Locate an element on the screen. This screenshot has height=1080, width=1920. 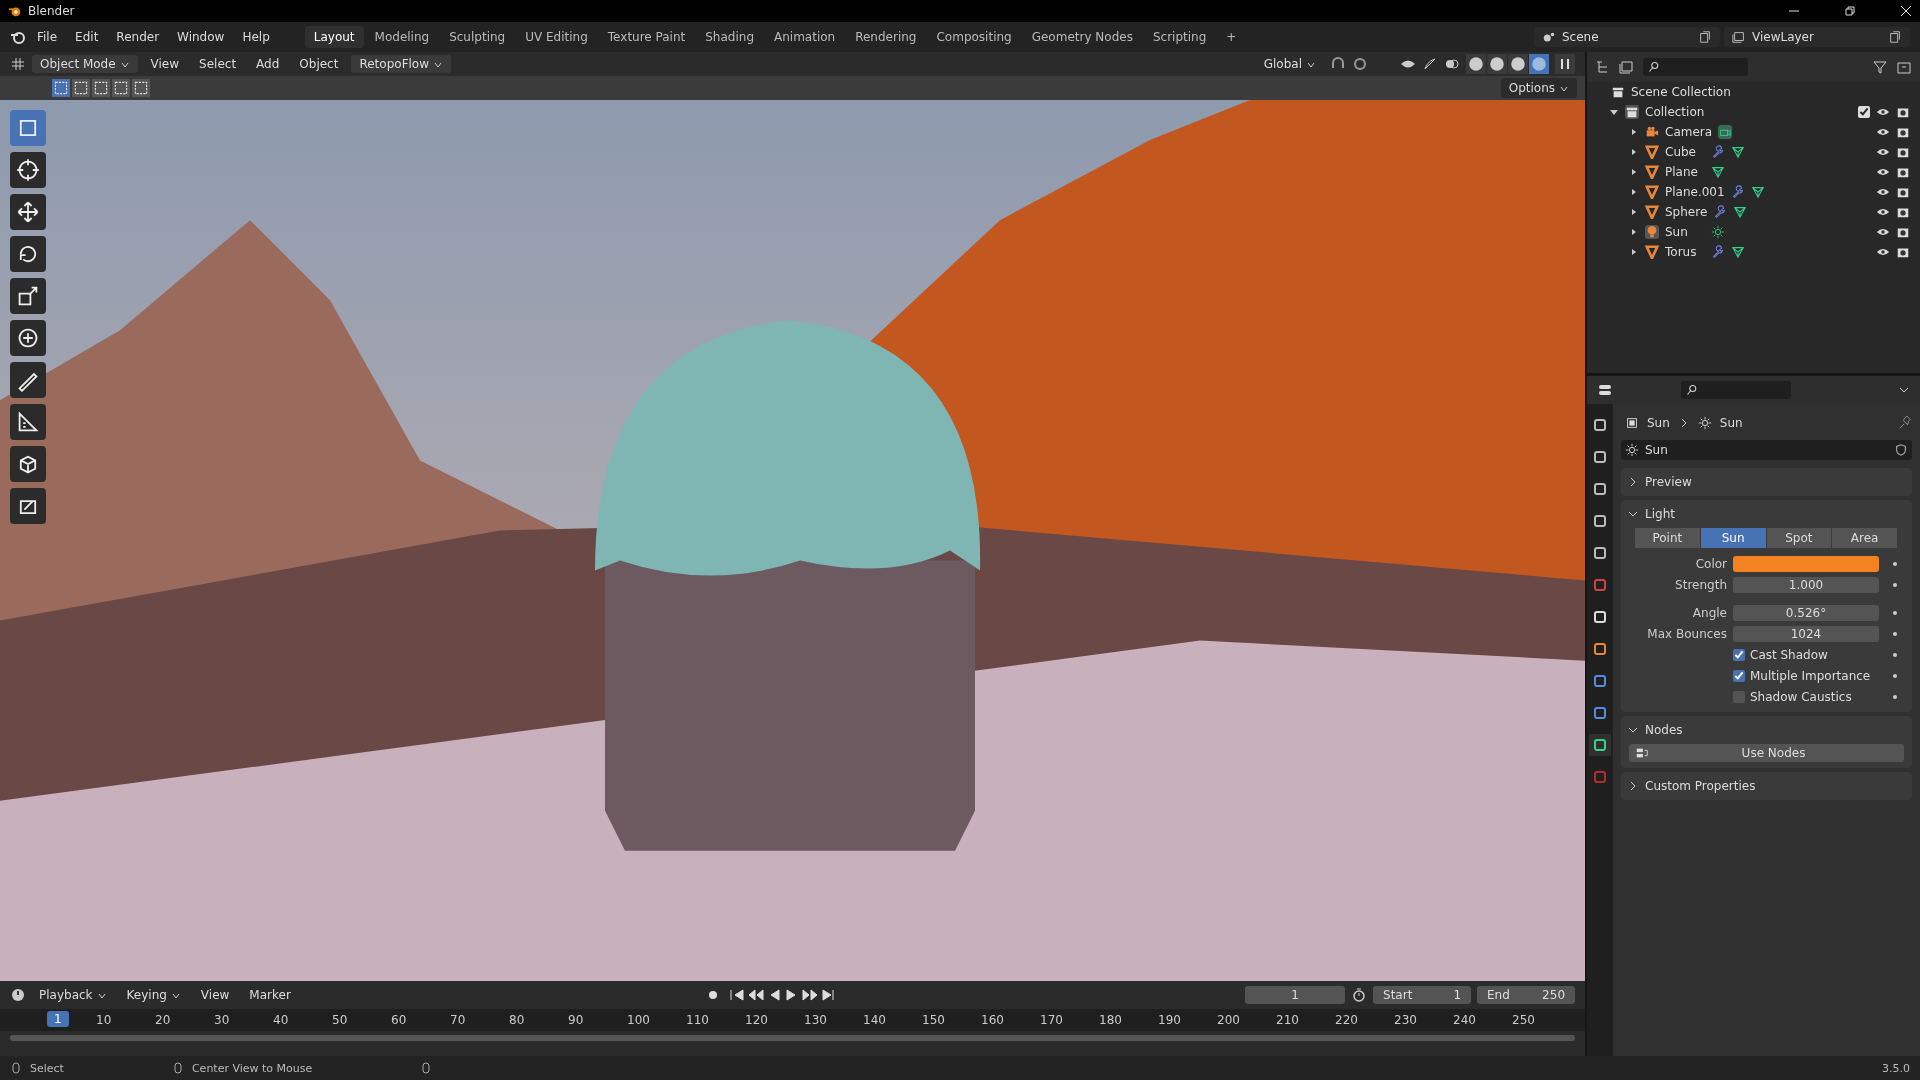
blender-menu-icon is located at coordinates (18, 37).